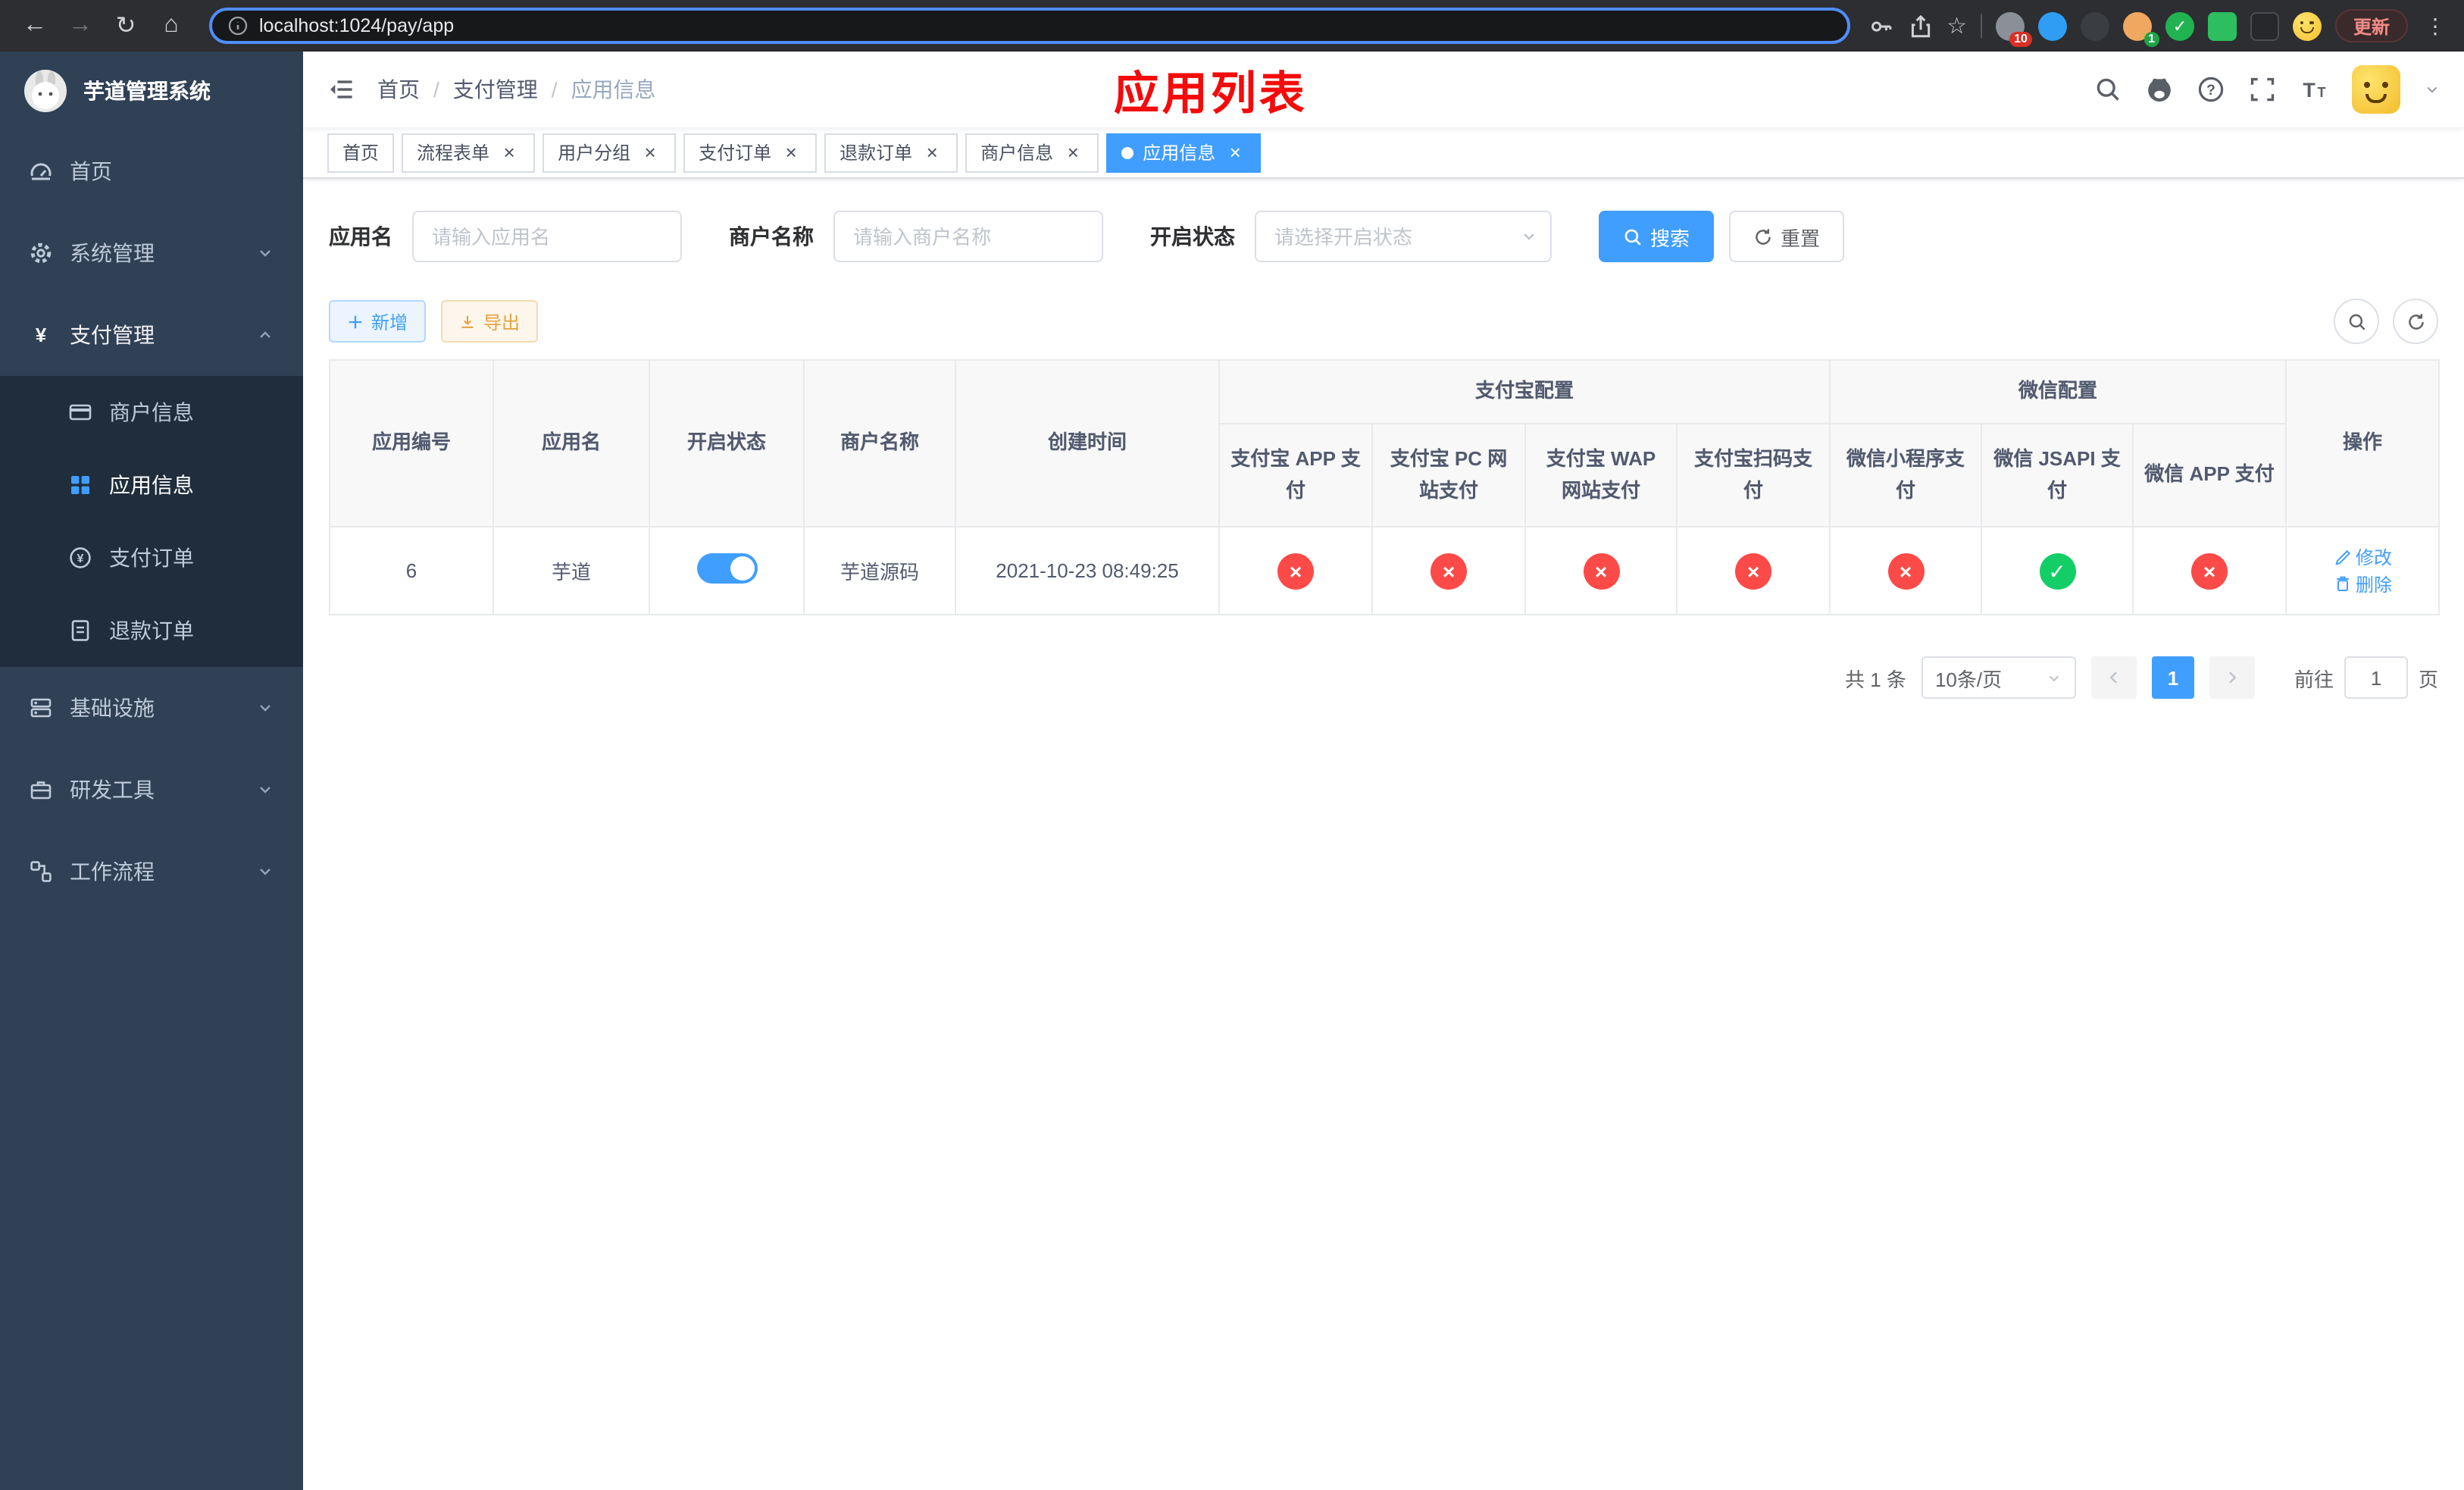 The image size is (2464, 1490). I want to click on sidebar-item-infrastructure: 基础设施, so click(151, 708).